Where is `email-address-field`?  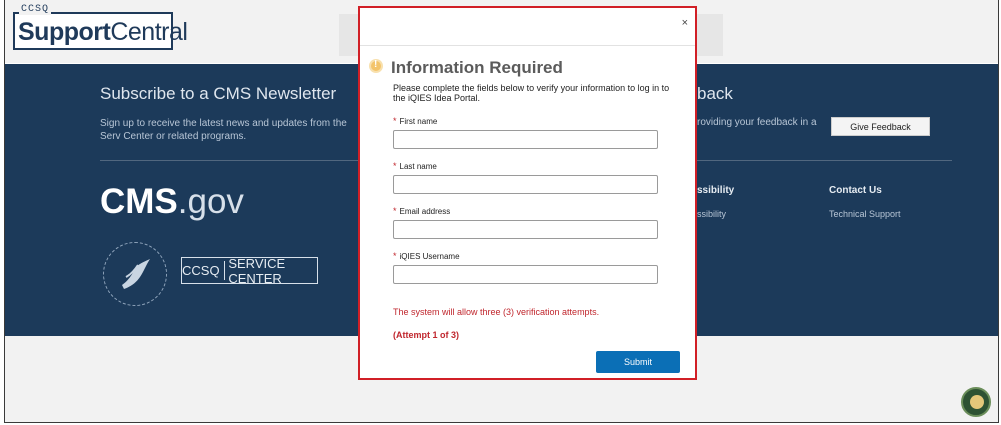
email-address-field is located at coordinates (525, 229).